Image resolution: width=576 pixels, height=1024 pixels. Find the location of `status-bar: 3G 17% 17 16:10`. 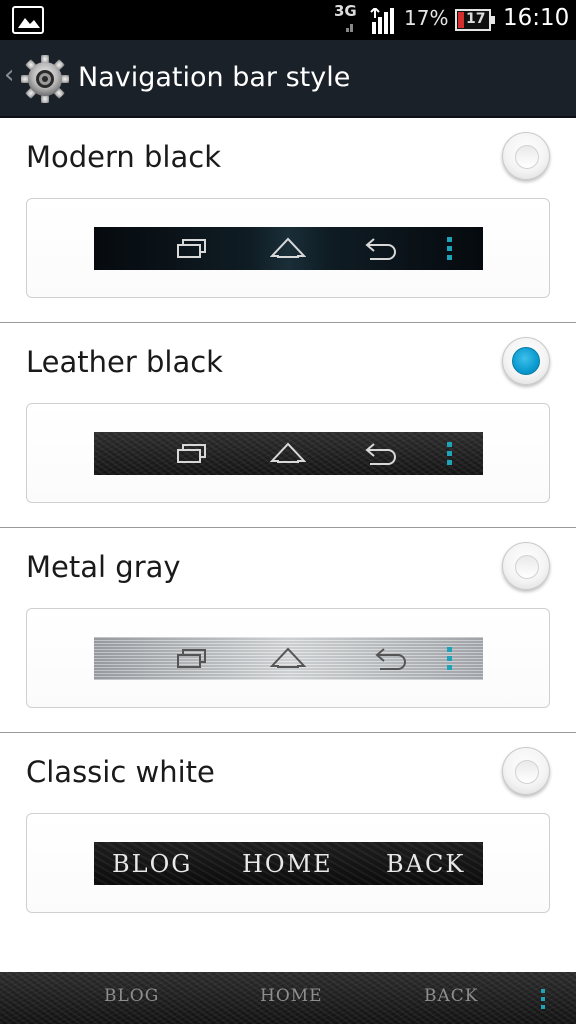

status-bar: 3G 17% 17 16:10 is located at coordinates (288, 20).